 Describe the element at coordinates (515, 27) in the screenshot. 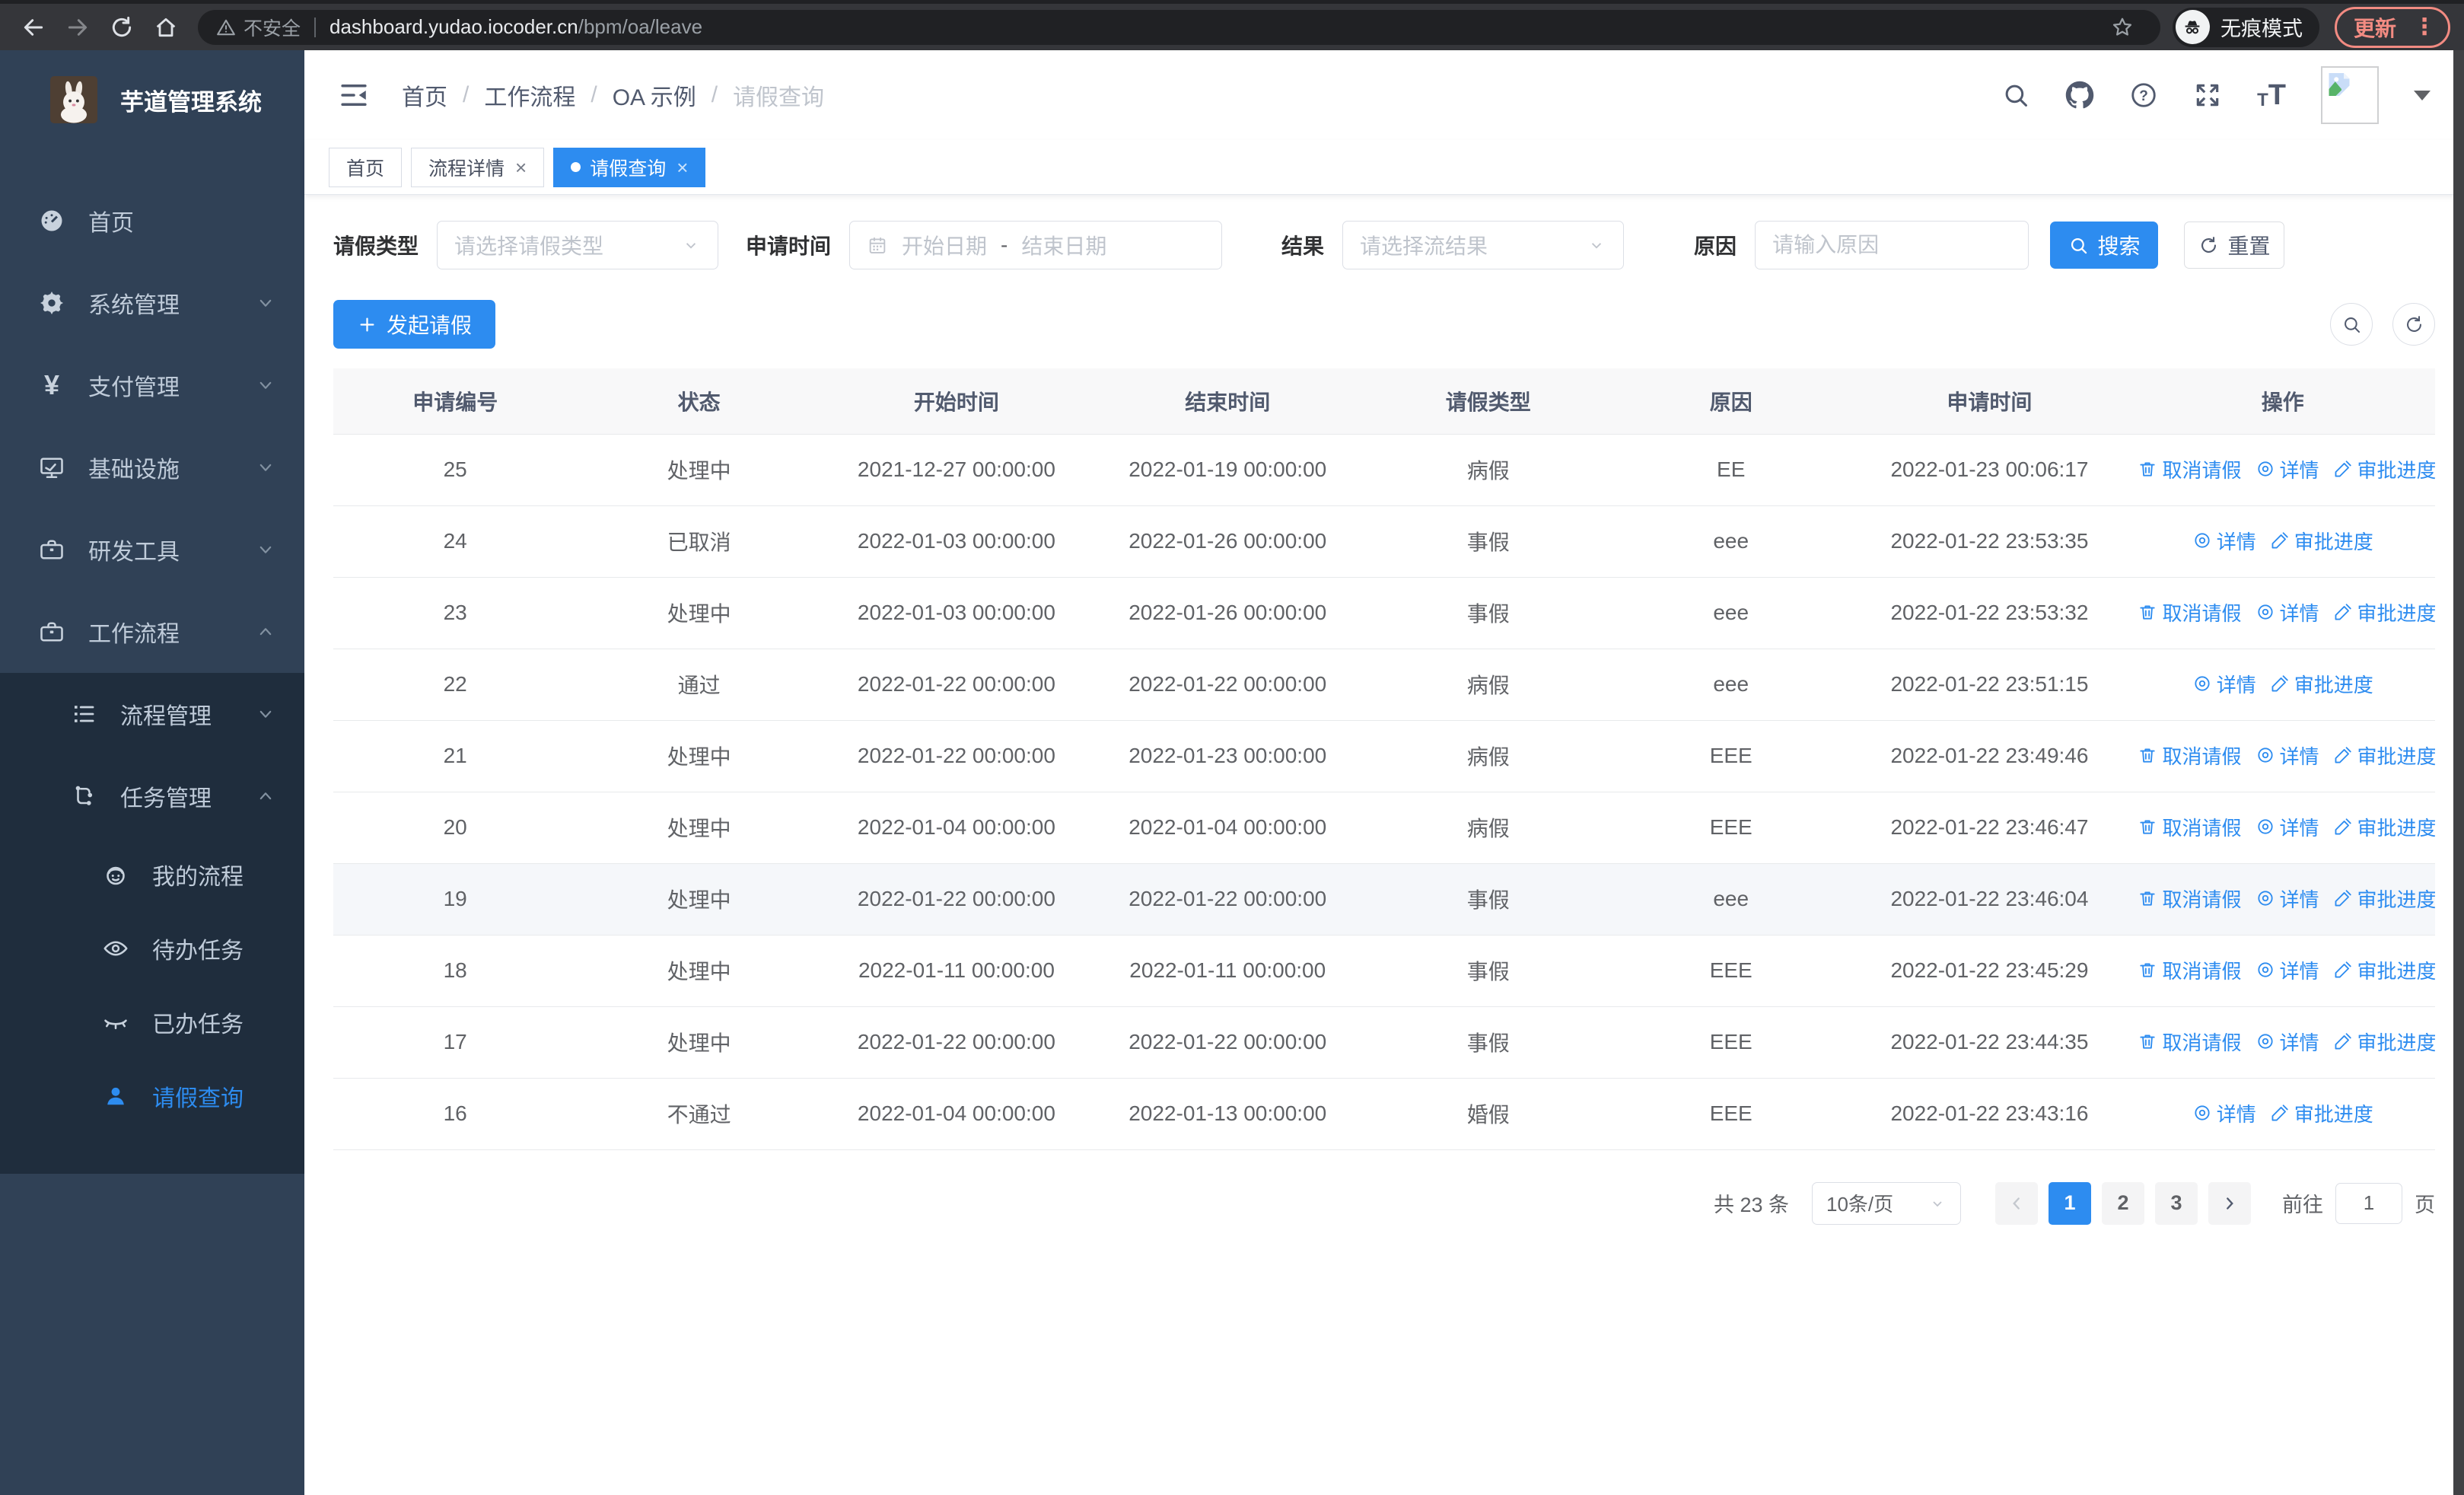

I see `url-text: dashboard.yudao.iocoder.cn/bpm/oa/leave` at that location.